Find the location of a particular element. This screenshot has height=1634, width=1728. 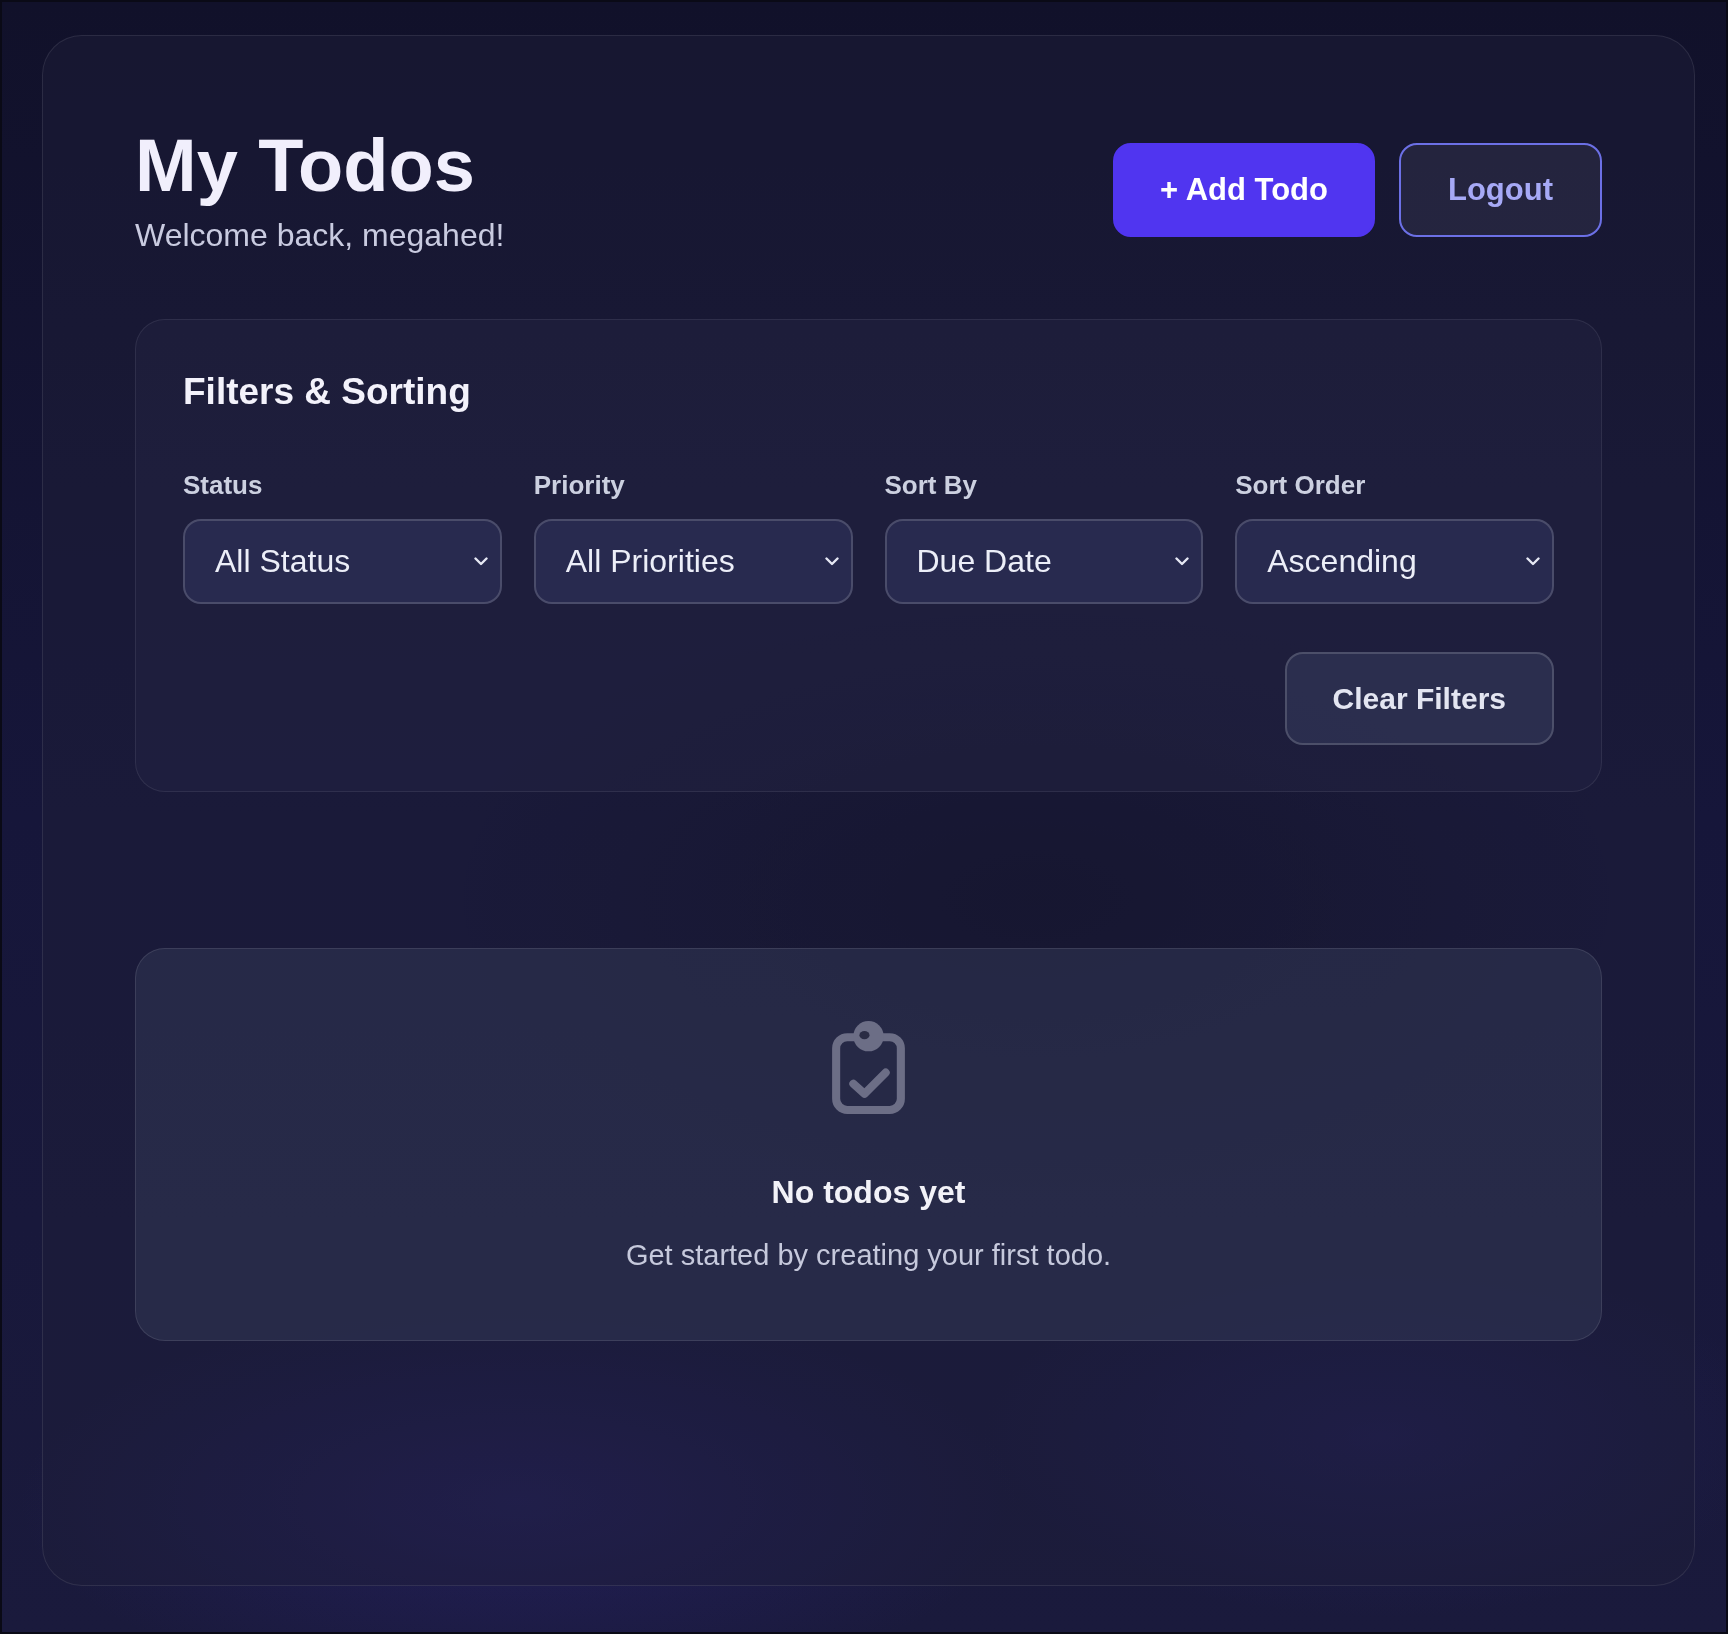

add-todo-button: + Add Todo is located at coordinates (1244, 190).